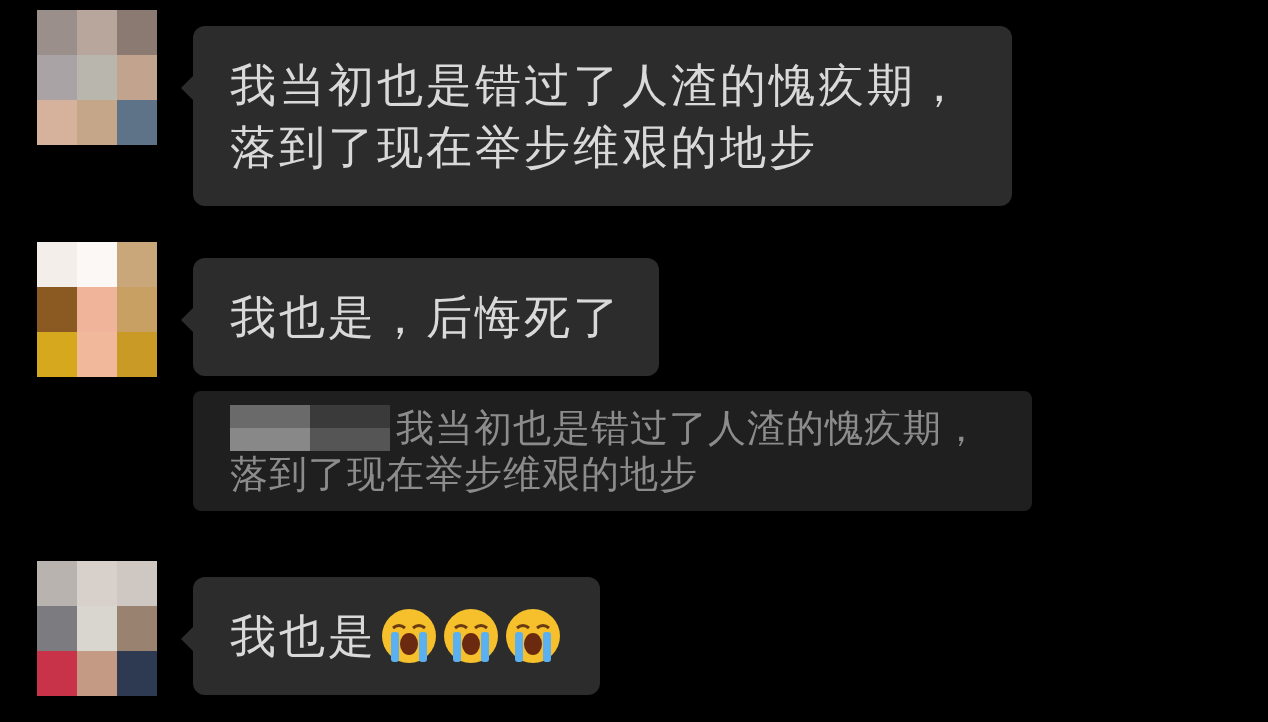  I want to click on message-text: 我当初也是错过了人渣的愧疚期，落到了现在举步维艰的地步, so click(598, 116).